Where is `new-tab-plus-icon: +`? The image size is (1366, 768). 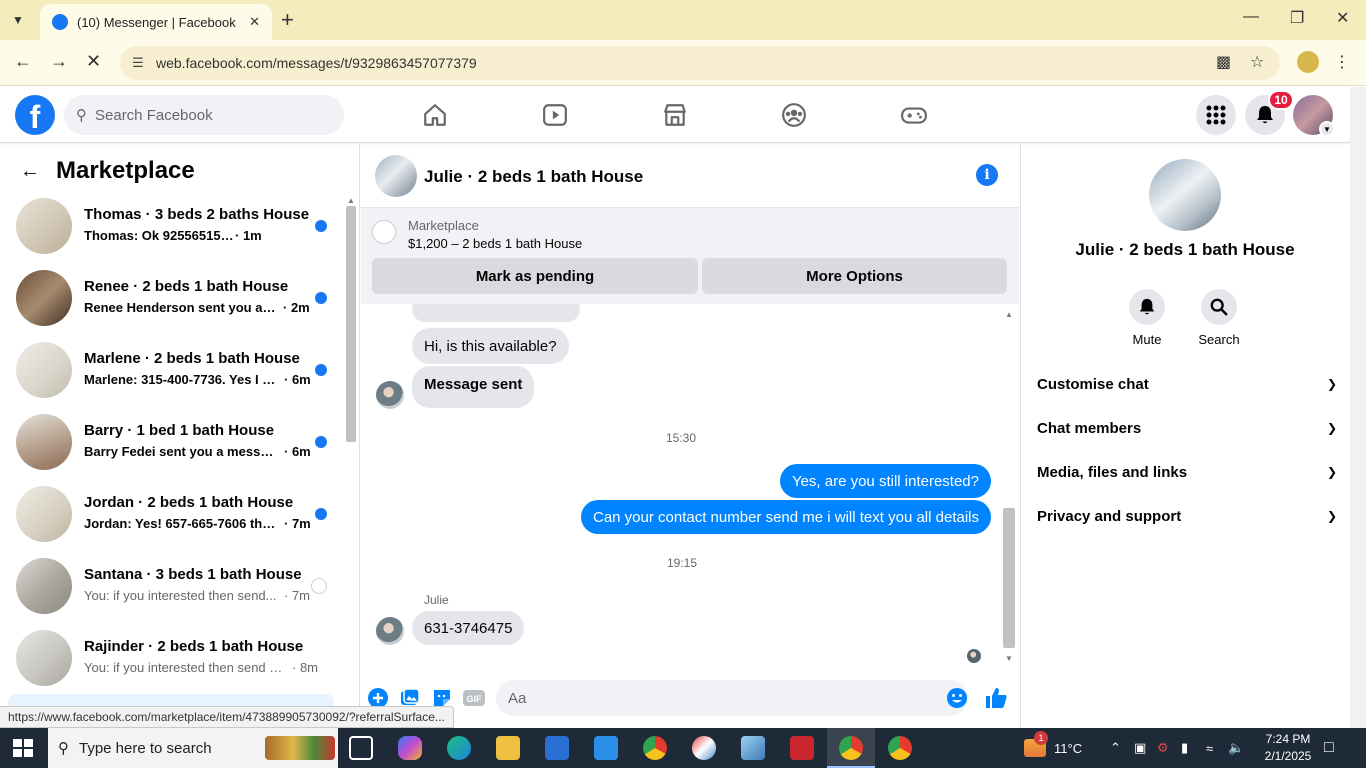
new-tab-plus-icon: + is located at coordinates (287, 20).